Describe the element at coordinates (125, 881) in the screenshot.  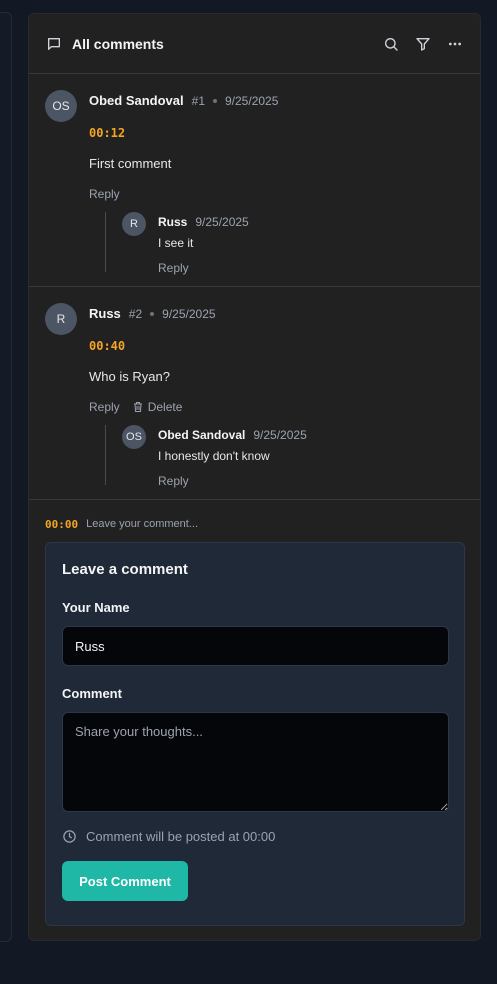
I see `post-comment-button: Post Comment` at that location.